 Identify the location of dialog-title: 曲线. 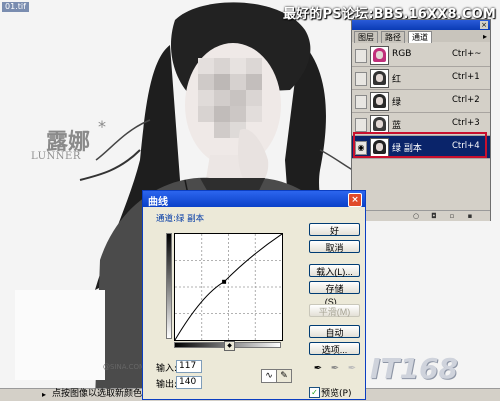
(158, 202).